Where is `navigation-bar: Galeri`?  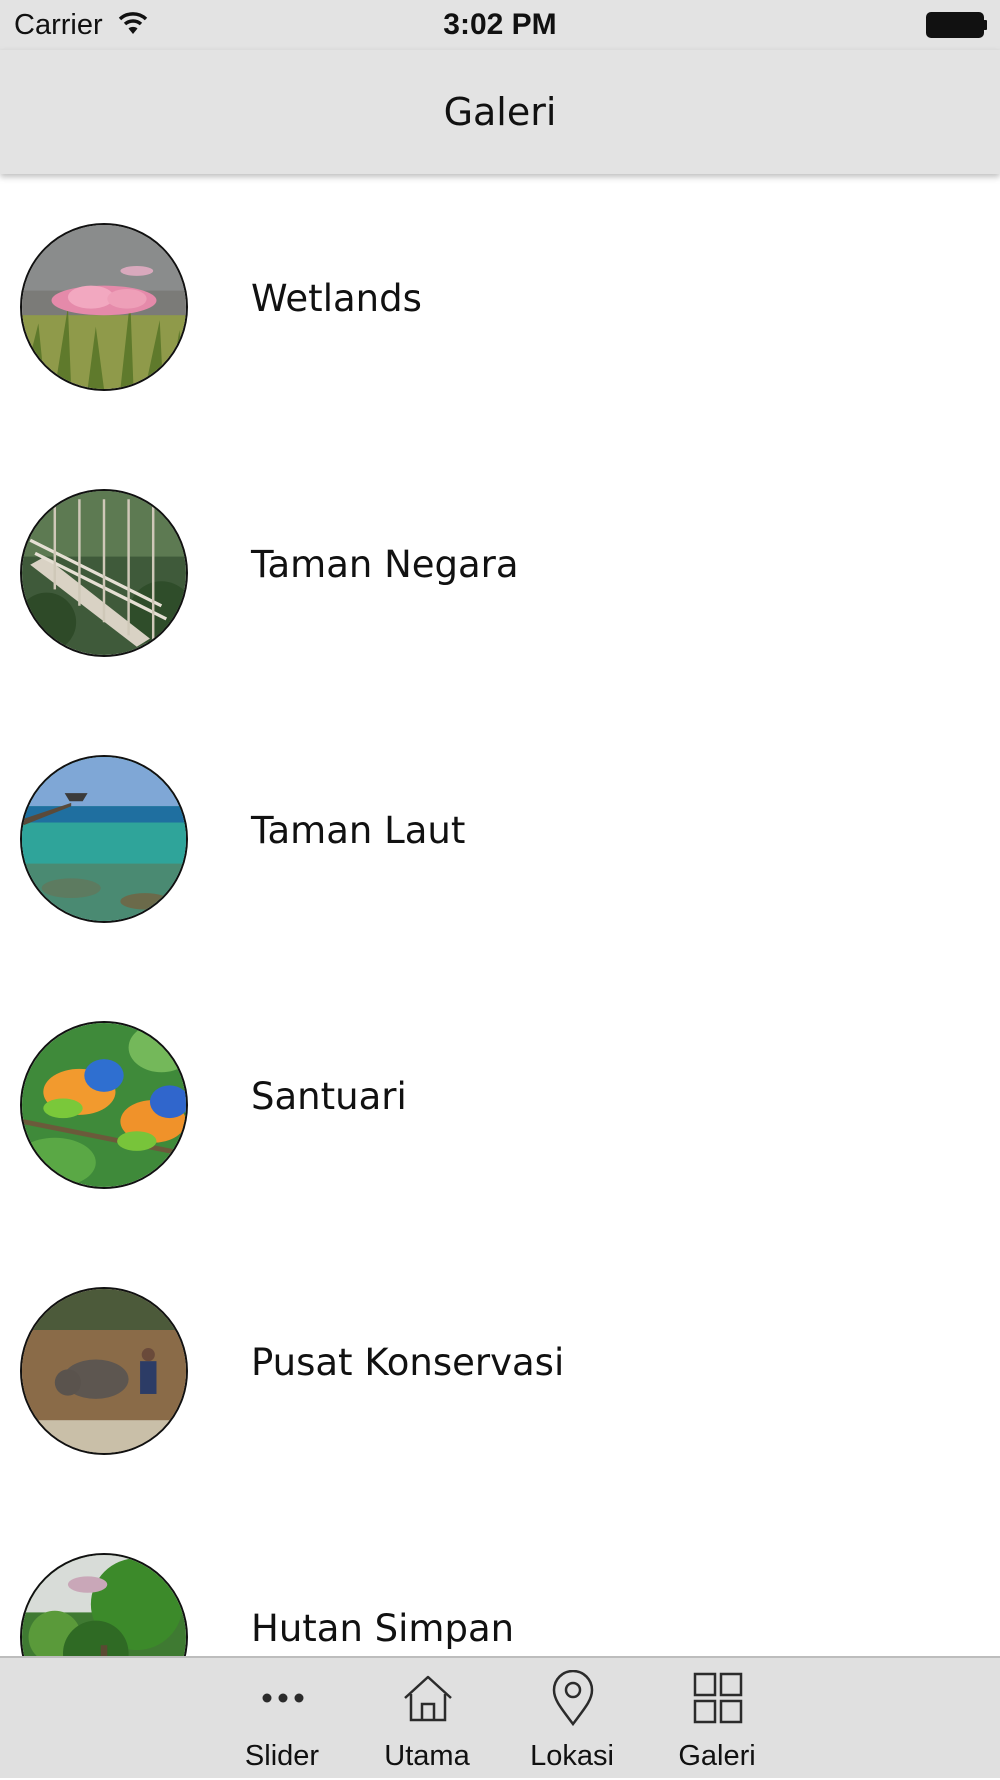
navigation-bar: Galeri is located at coordinates (500, 112).